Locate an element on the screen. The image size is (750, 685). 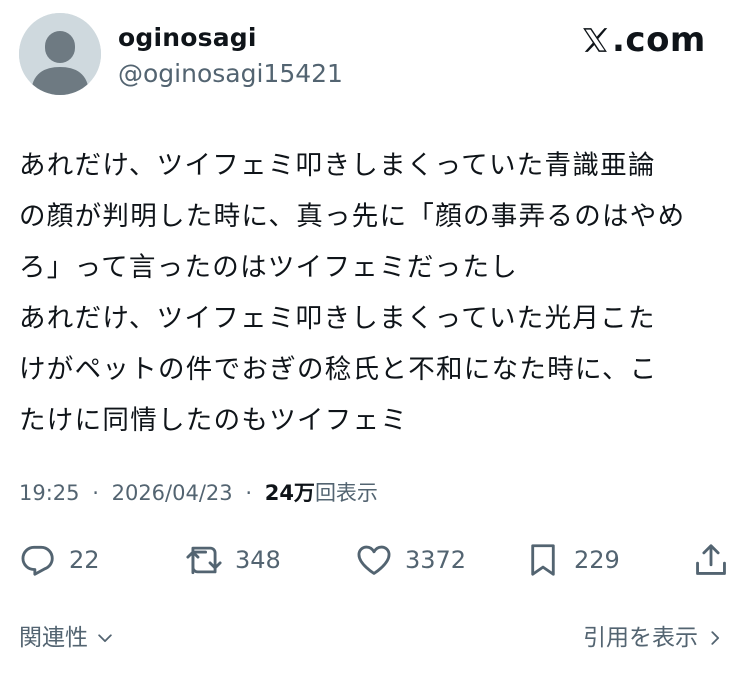
repost-icon is located at coordinates (204, 560).